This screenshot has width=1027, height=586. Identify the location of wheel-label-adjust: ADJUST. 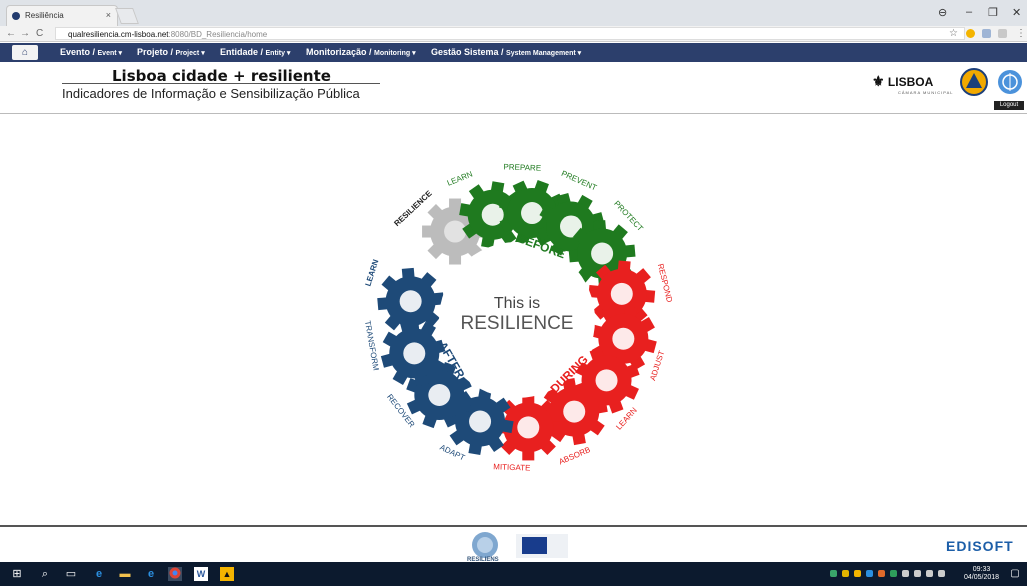
(657, 365).